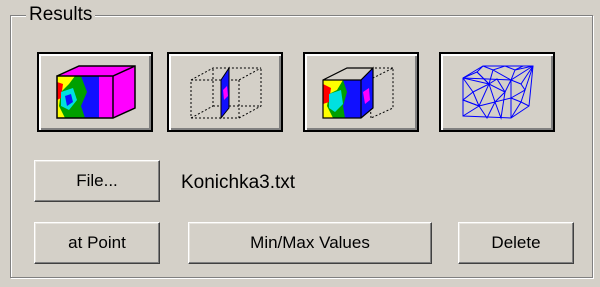 Image resolution: width=600 pixels, height=287 pixels. I want to click on mesh-view-button, so click(497, 92).